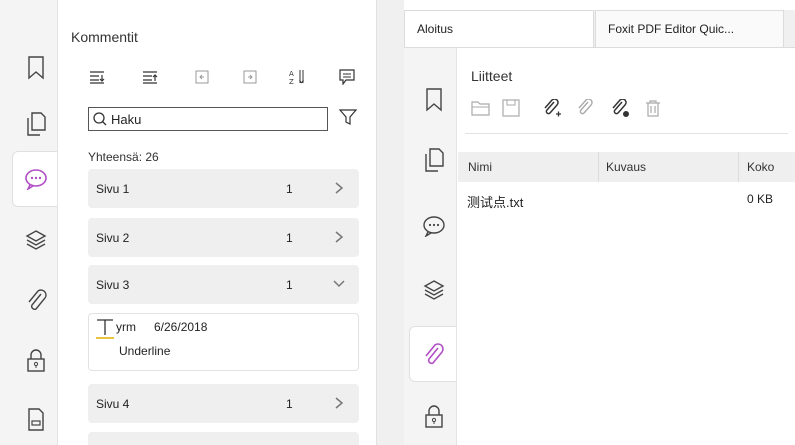 This screenshot has width=795, height=445. I want to click on panel-divider, so click(390, 222).